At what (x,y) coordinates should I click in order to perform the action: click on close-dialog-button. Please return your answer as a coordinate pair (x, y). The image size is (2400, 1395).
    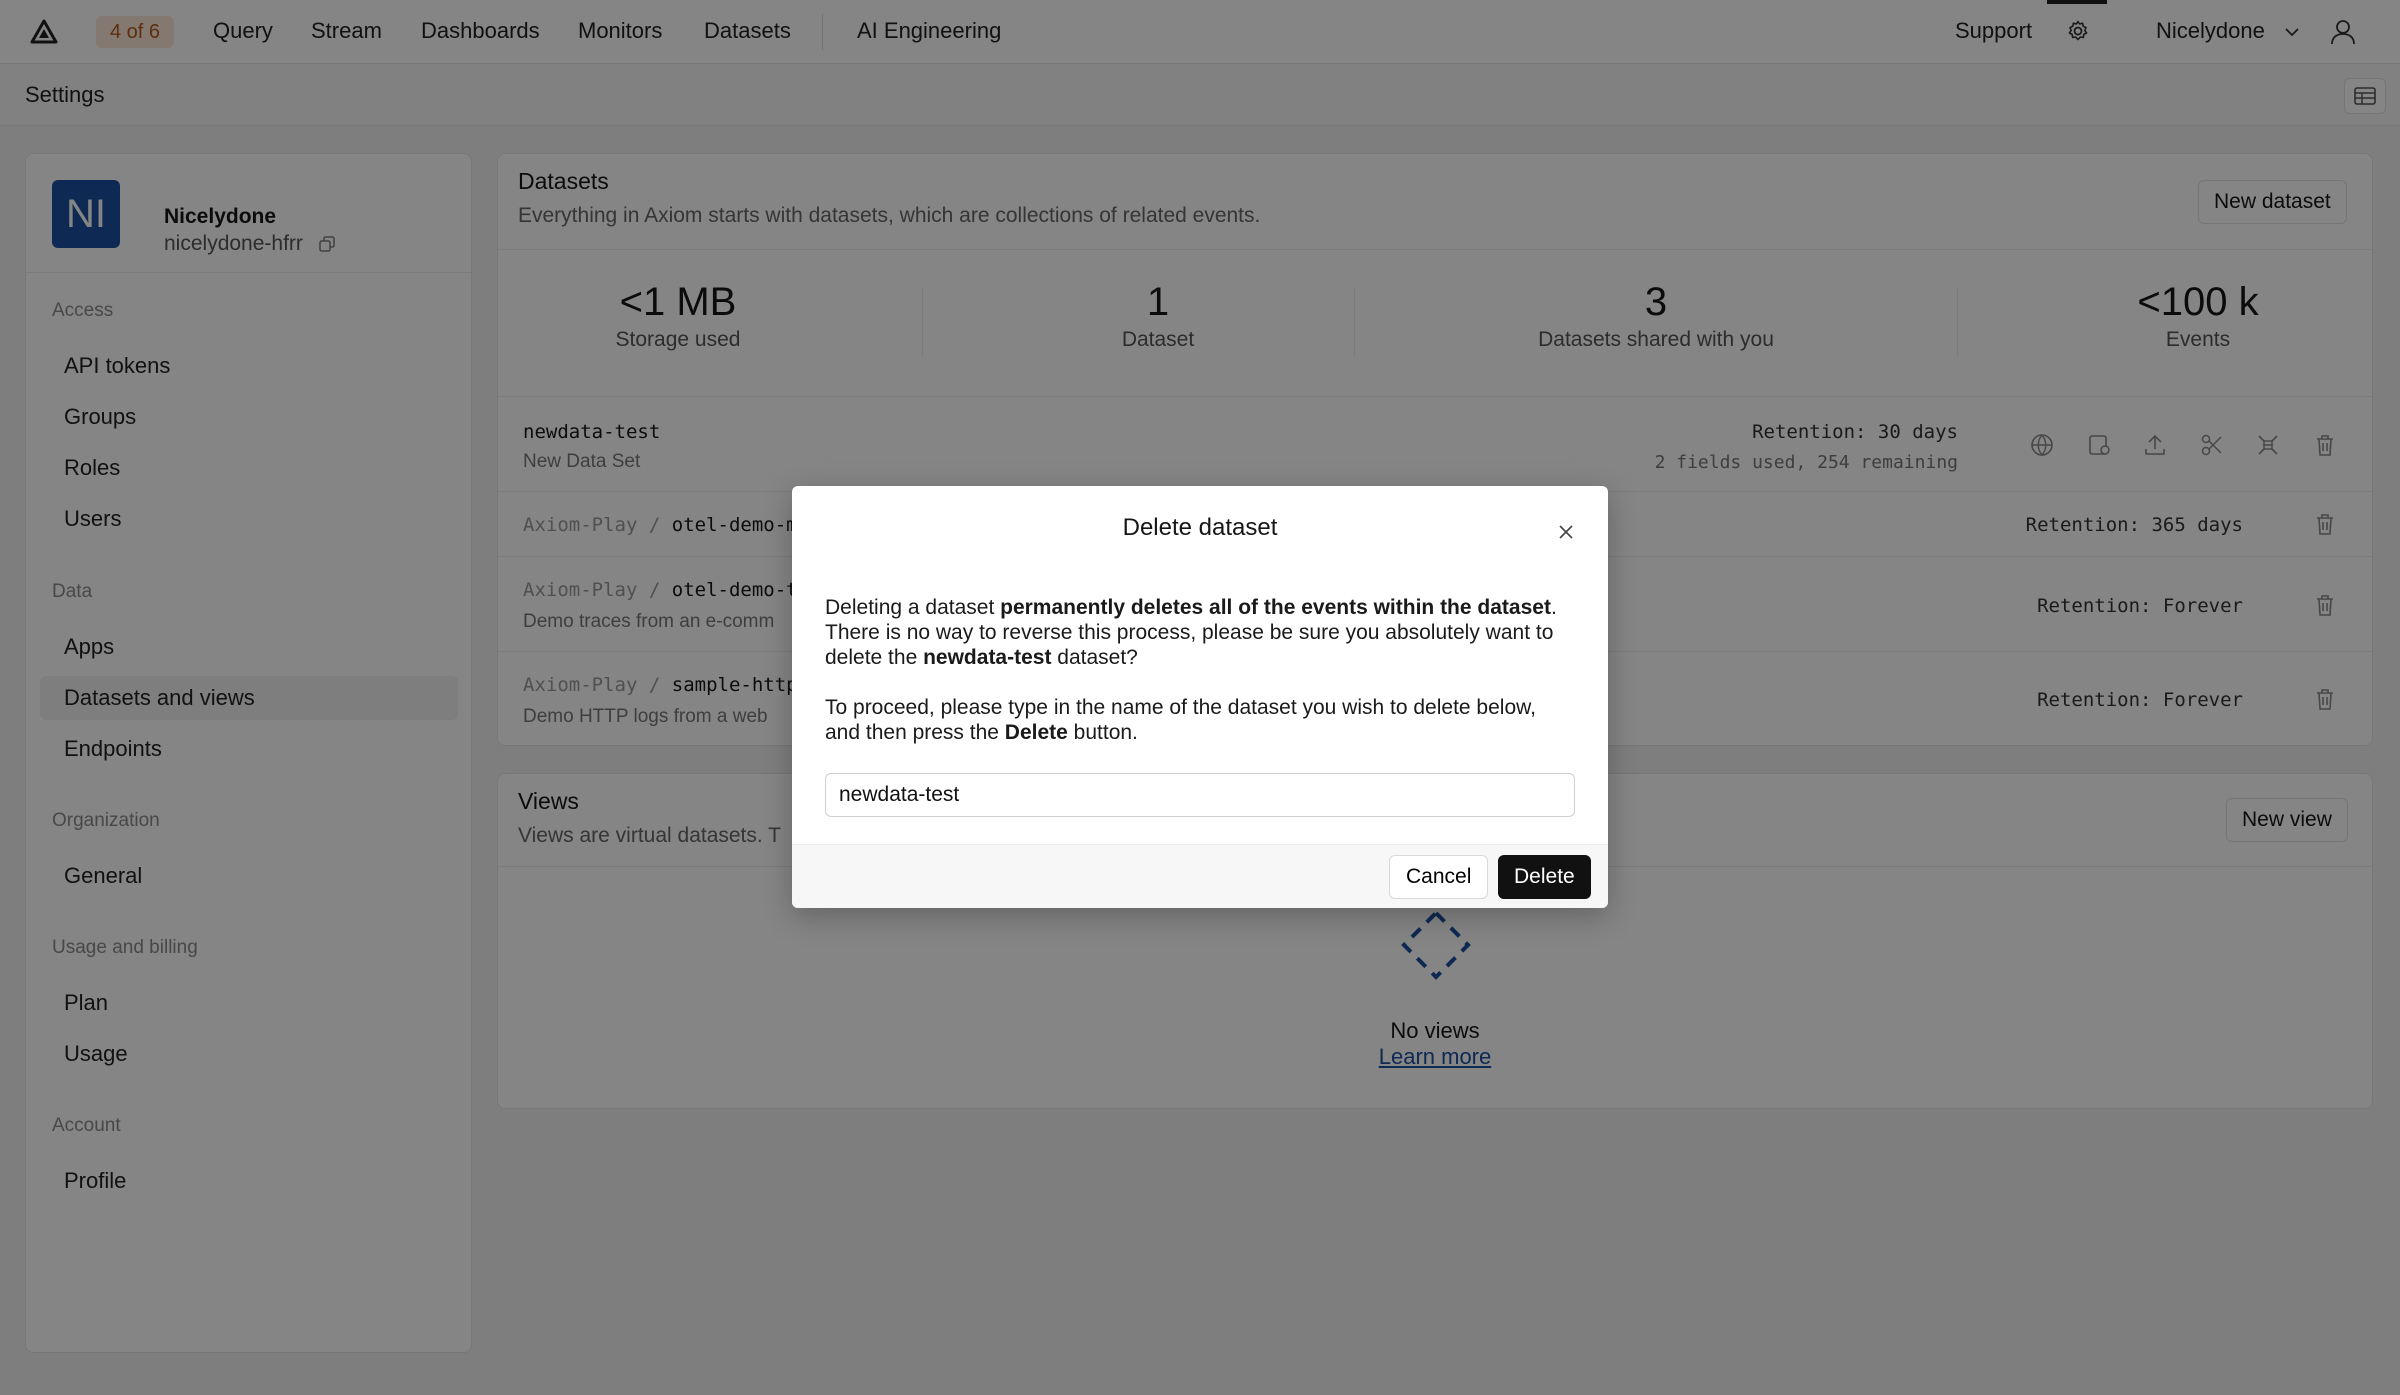
    Looking at the image, I should click on (1566, 532).